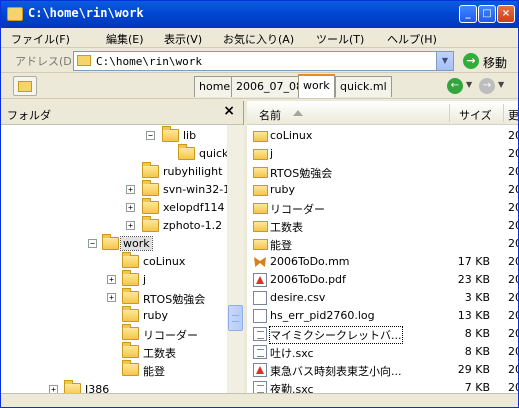  I want to click on file-name: 2006ToDo.pdf, so click(308, 279).